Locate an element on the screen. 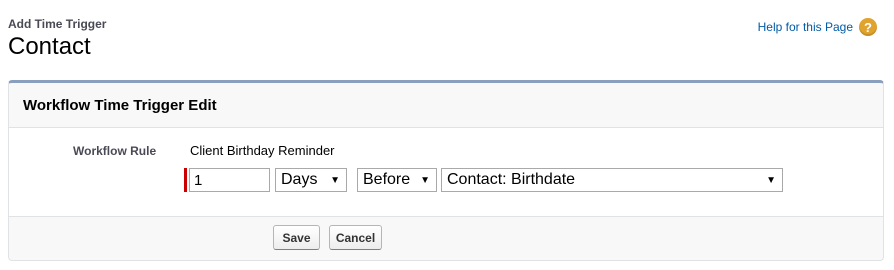 The width and height of the screenshot is (894, 270). time-units-select: Days ▼ is located at coordinates (311, 180).